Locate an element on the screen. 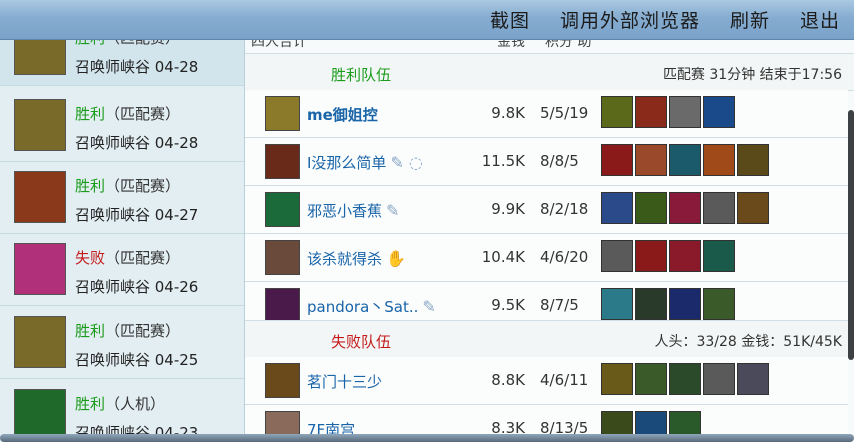  emote-icon: ✎ is located at coordinates (393, 210).